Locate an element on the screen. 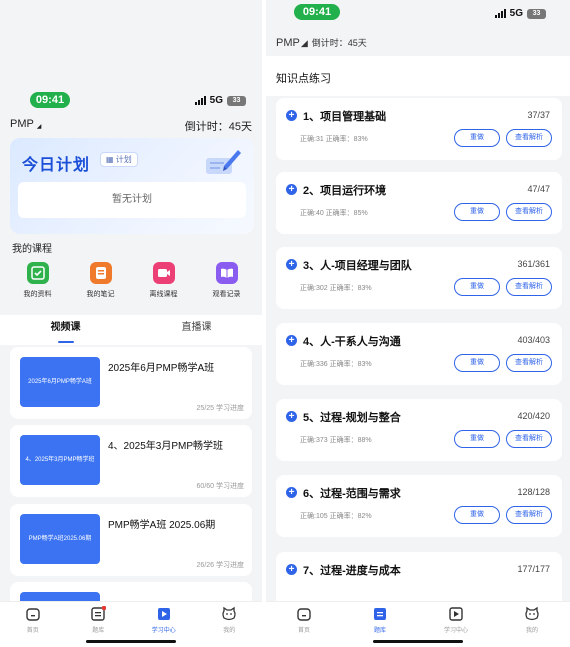 This screenshot has height=647, width=570. exam-header: PMP◢ 倒计时：45天 is located at coordinates (321, 42).